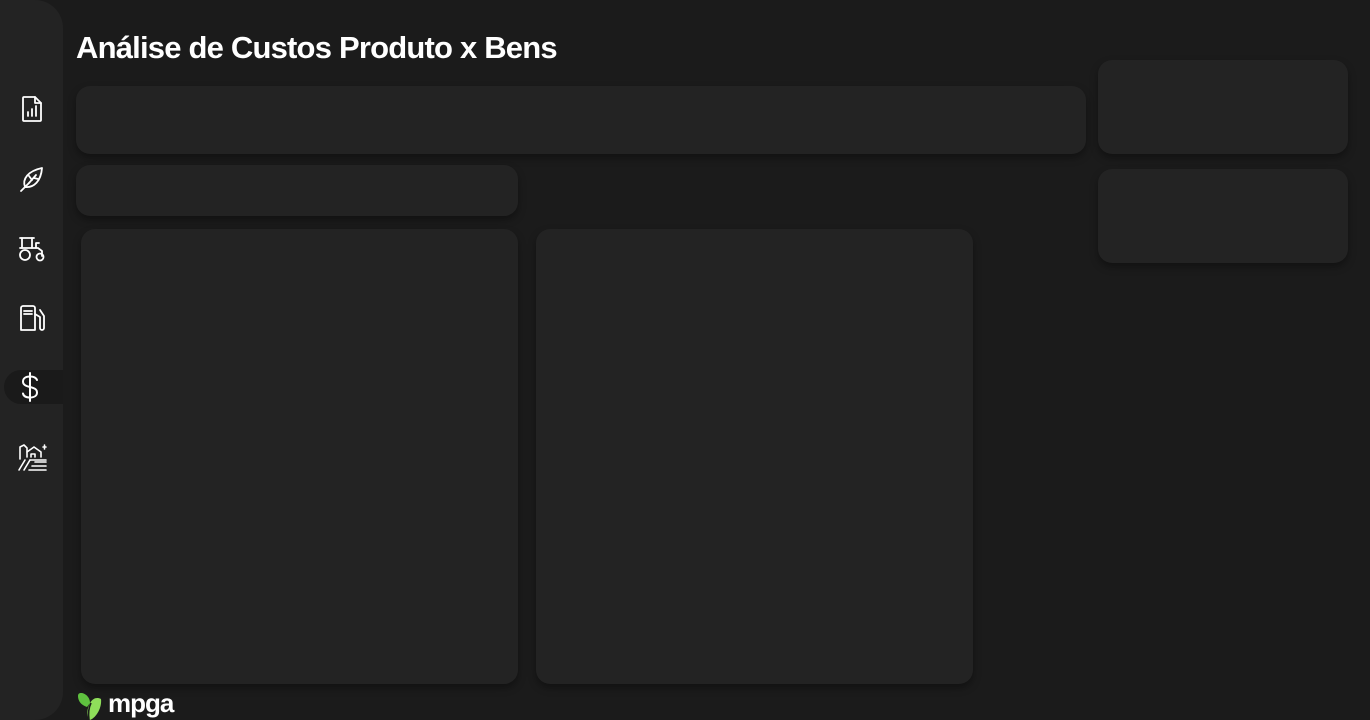  What do you see at coordinates (1223, 107) in the screenshot?
I see `kpi-card-top` at bounding box center [1223, 107].